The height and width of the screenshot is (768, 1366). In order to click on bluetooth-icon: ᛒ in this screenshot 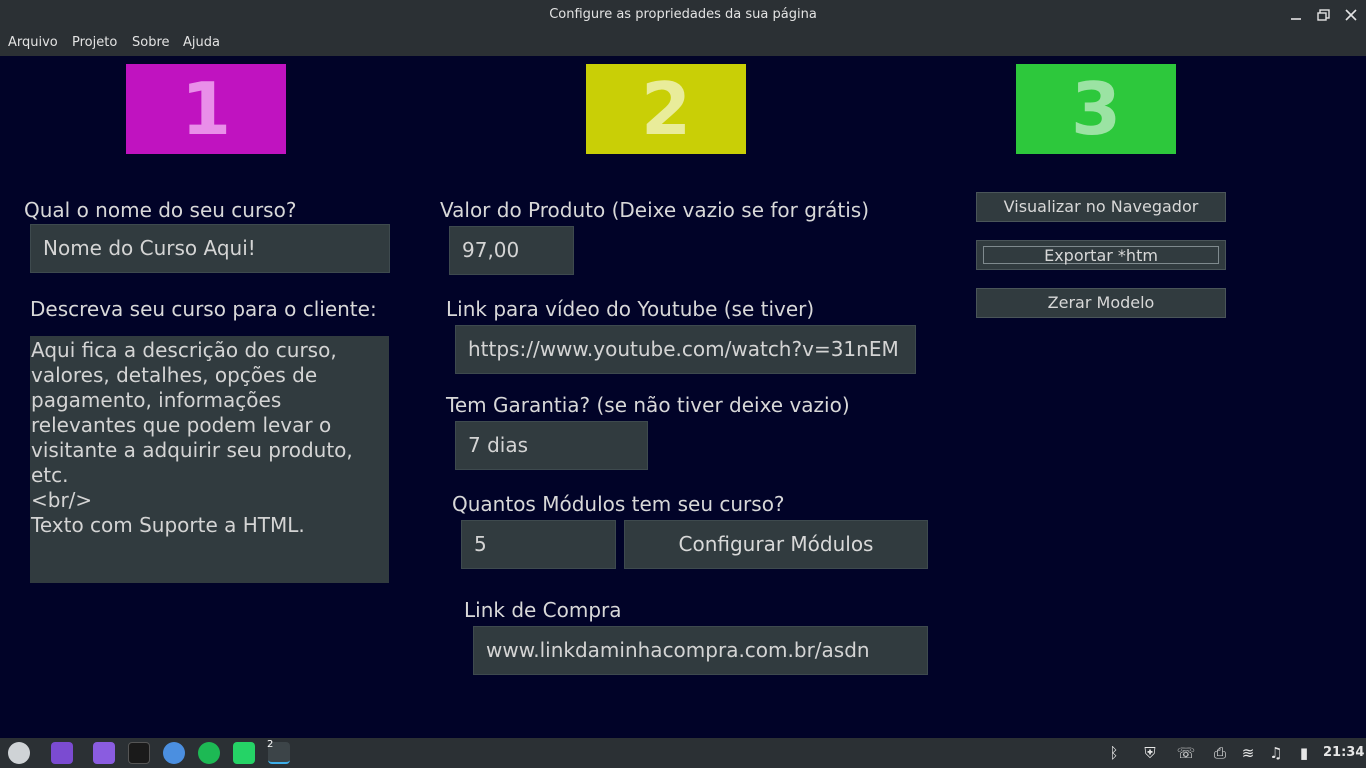, I will do `click(1114, 753)`.